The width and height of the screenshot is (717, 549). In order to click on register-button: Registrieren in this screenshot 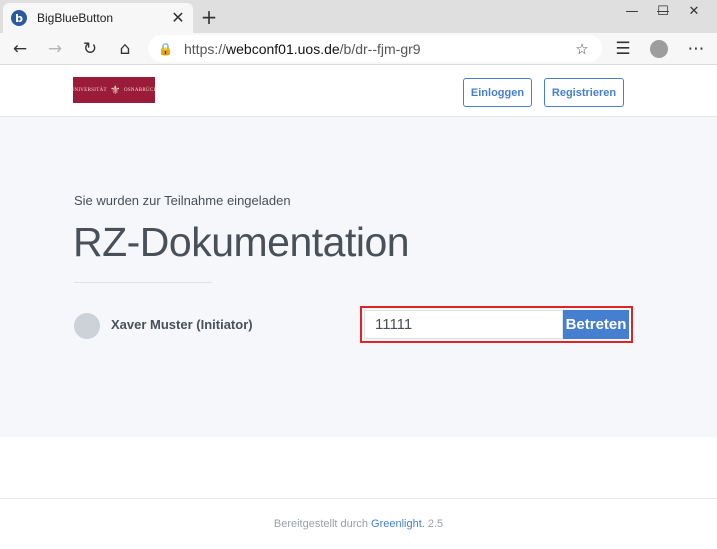, I will do `click(584, 92)`.